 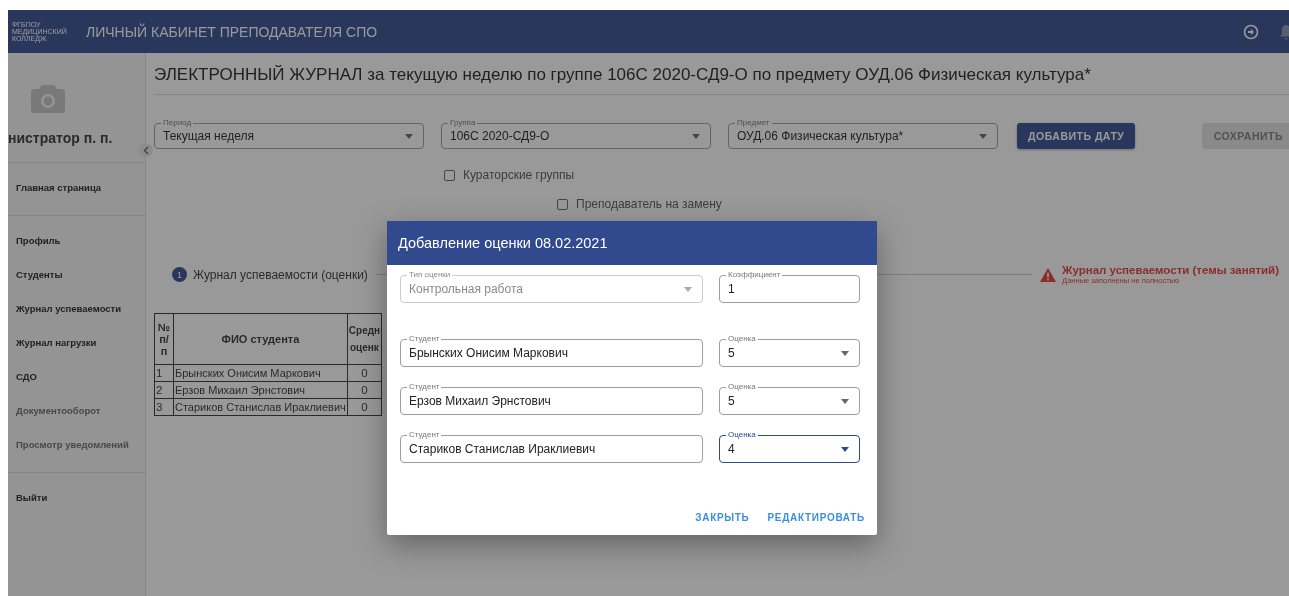 What do you see at coordinates (1284, 31) in the screenshot?
I see `bell-icon` at bounding box center [1284, 31].